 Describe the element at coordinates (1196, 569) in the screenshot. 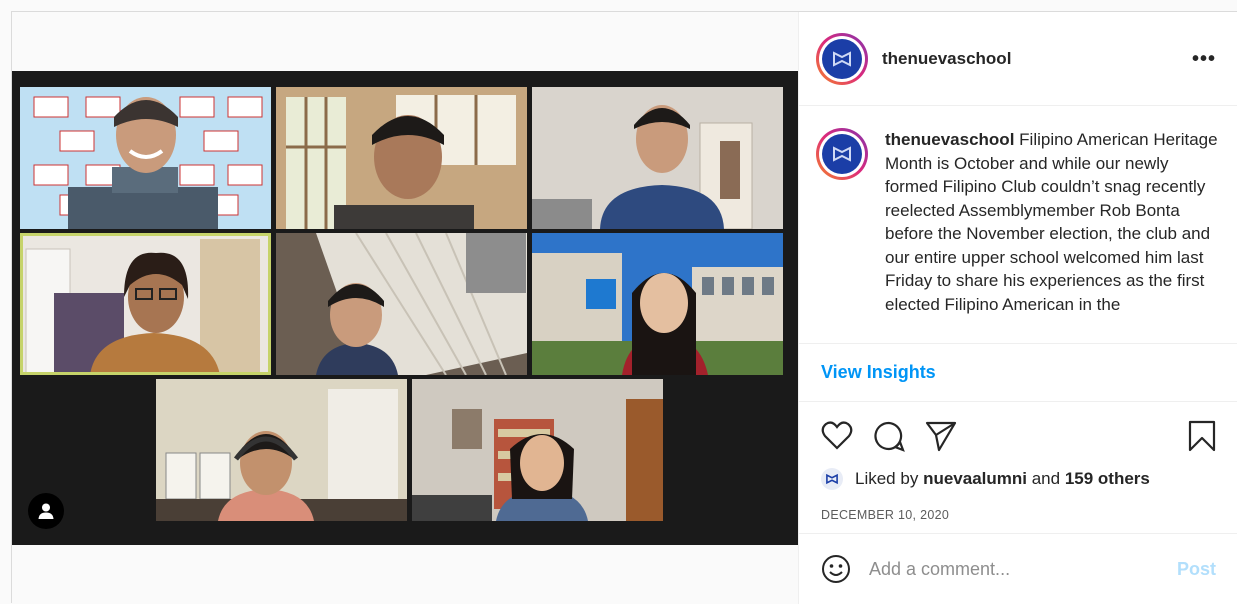

I see `post-comment-button: Post` at that location.